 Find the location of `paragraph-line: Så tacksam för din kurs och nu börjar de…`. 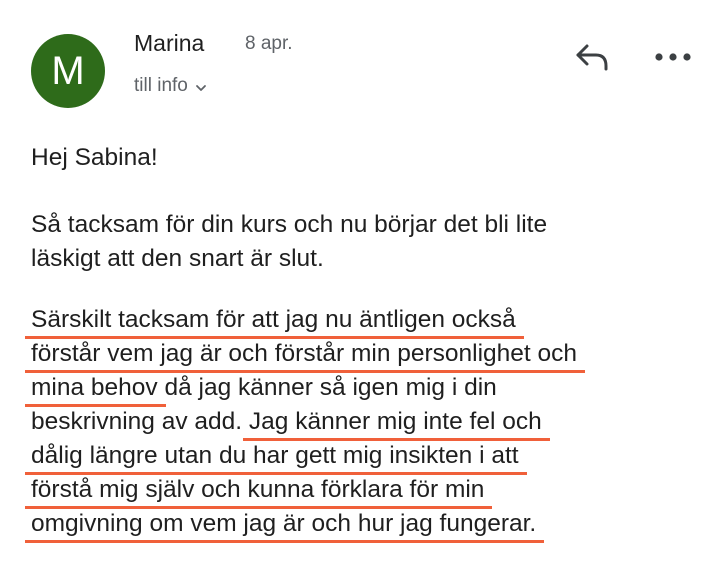

paragraph-line: Så tacksam för din kurs och nu börjar de… is located at coordinates (289, 224).